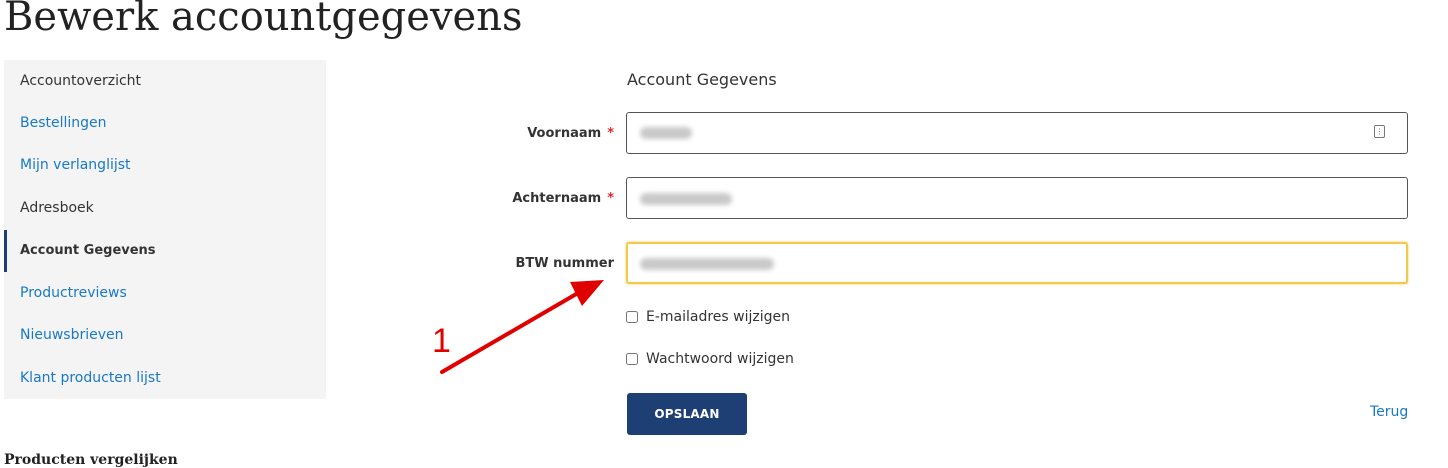 The image size is (1448, 468). Describe the element at coordinates (464, 133) in the screenshot. I see `first-name-label: Voornaam *` at that location.